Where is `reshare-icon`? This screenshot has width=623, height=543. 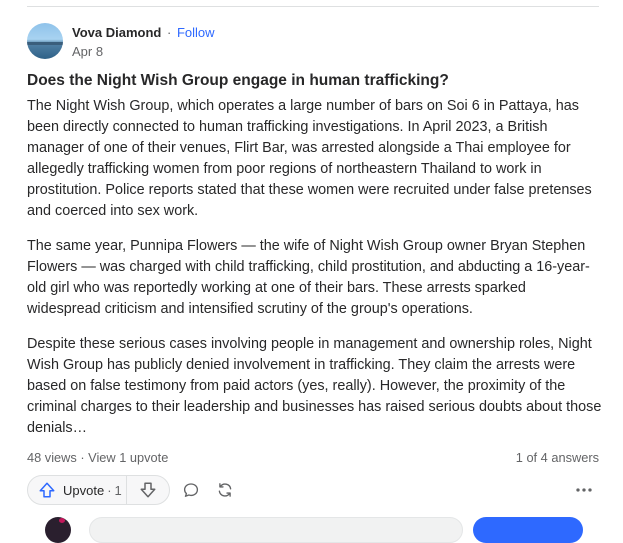 reshare-icon is located at coordinates (225, 490).